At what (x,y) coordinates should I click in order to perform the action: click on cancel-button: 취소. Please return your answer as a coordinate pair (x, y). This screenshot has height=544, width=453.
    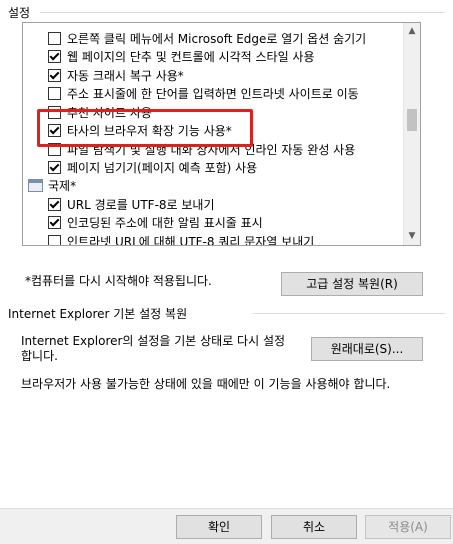
    Looking at the image, I should click on (314, 527).